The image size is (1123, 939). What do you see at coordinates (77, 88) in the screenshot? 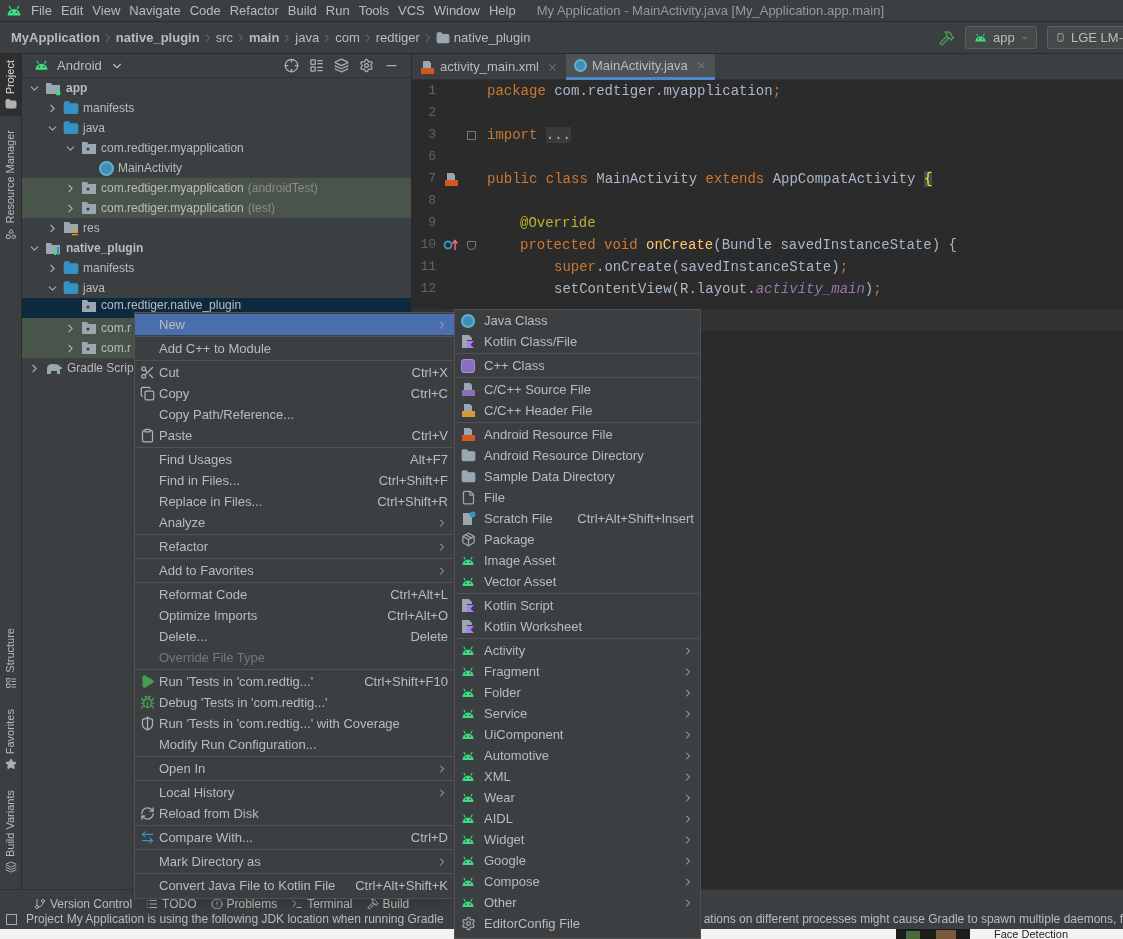
I see `tree-item-label: app` at bounding box center [77, 88].